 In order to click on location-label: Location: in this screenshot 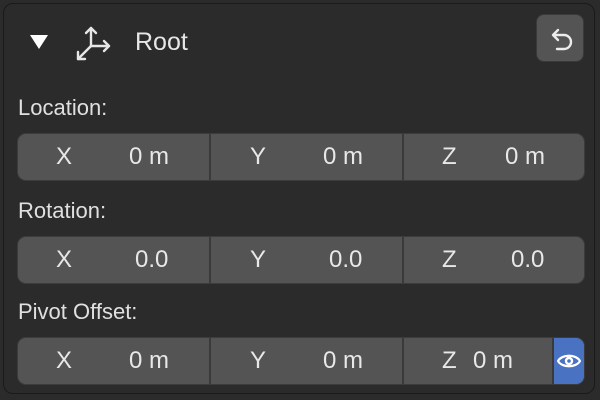, I will do `click(63, 107)`.